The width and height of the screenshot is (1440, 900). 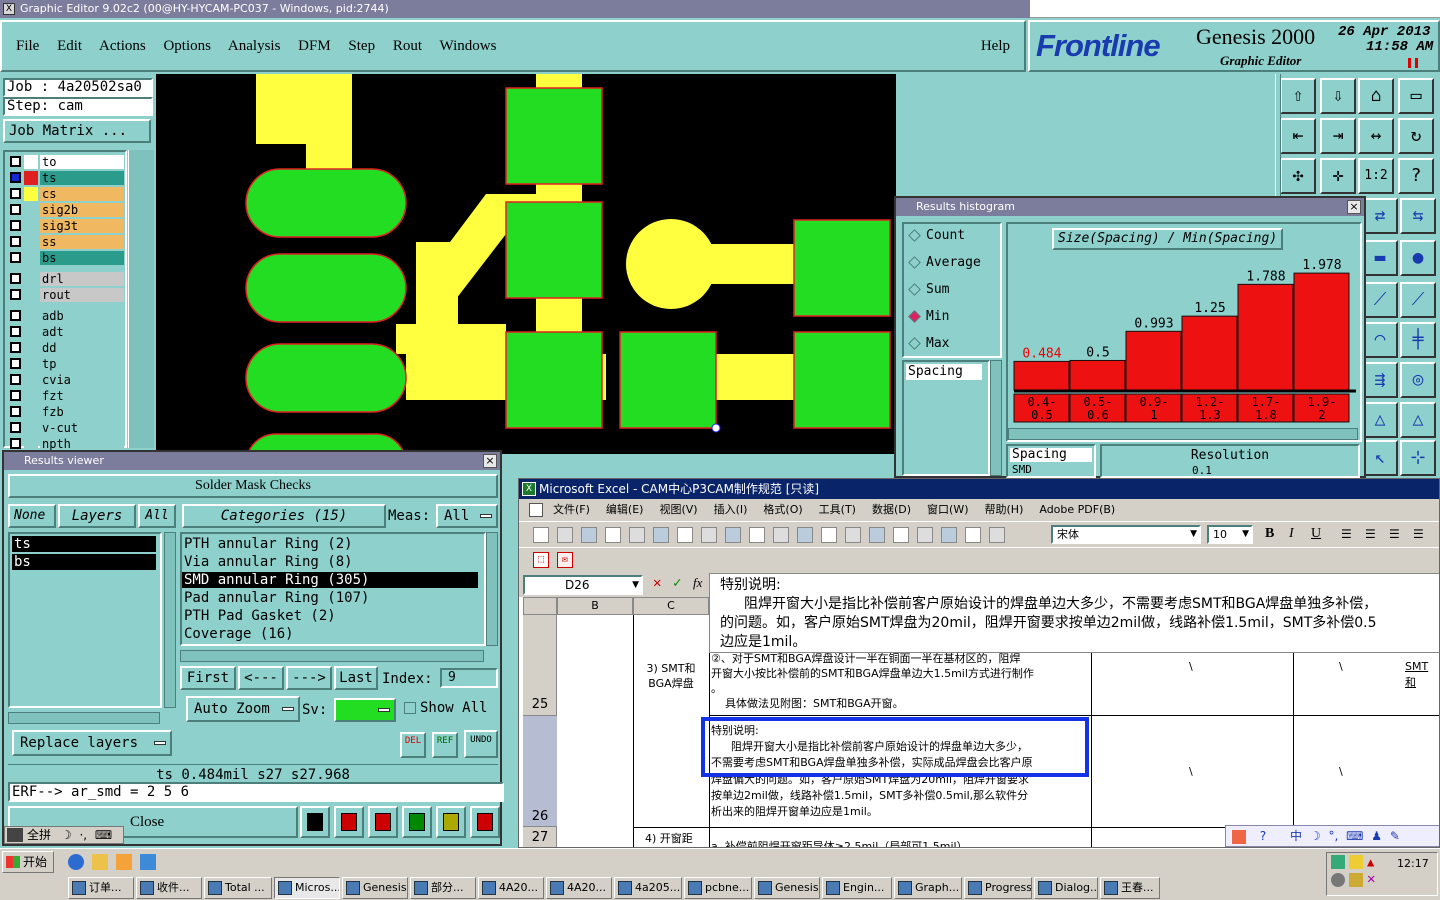 I want to click on ime-bar: 全拼 ☽ ·, ⌨, so click(x=64, y=835).